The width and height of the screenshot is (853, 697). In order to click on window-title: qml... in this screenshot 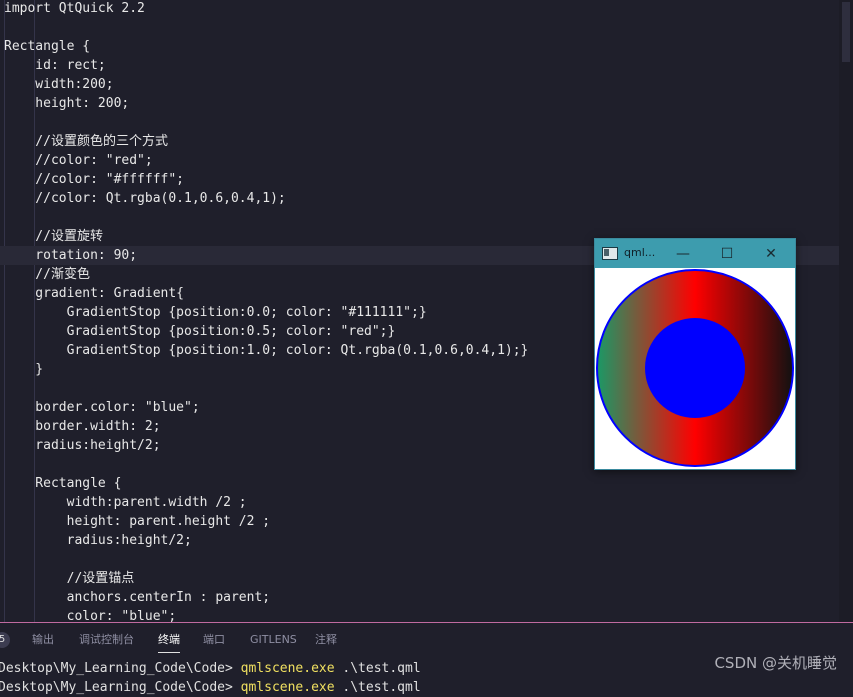, I will do `click(640, 252)`.